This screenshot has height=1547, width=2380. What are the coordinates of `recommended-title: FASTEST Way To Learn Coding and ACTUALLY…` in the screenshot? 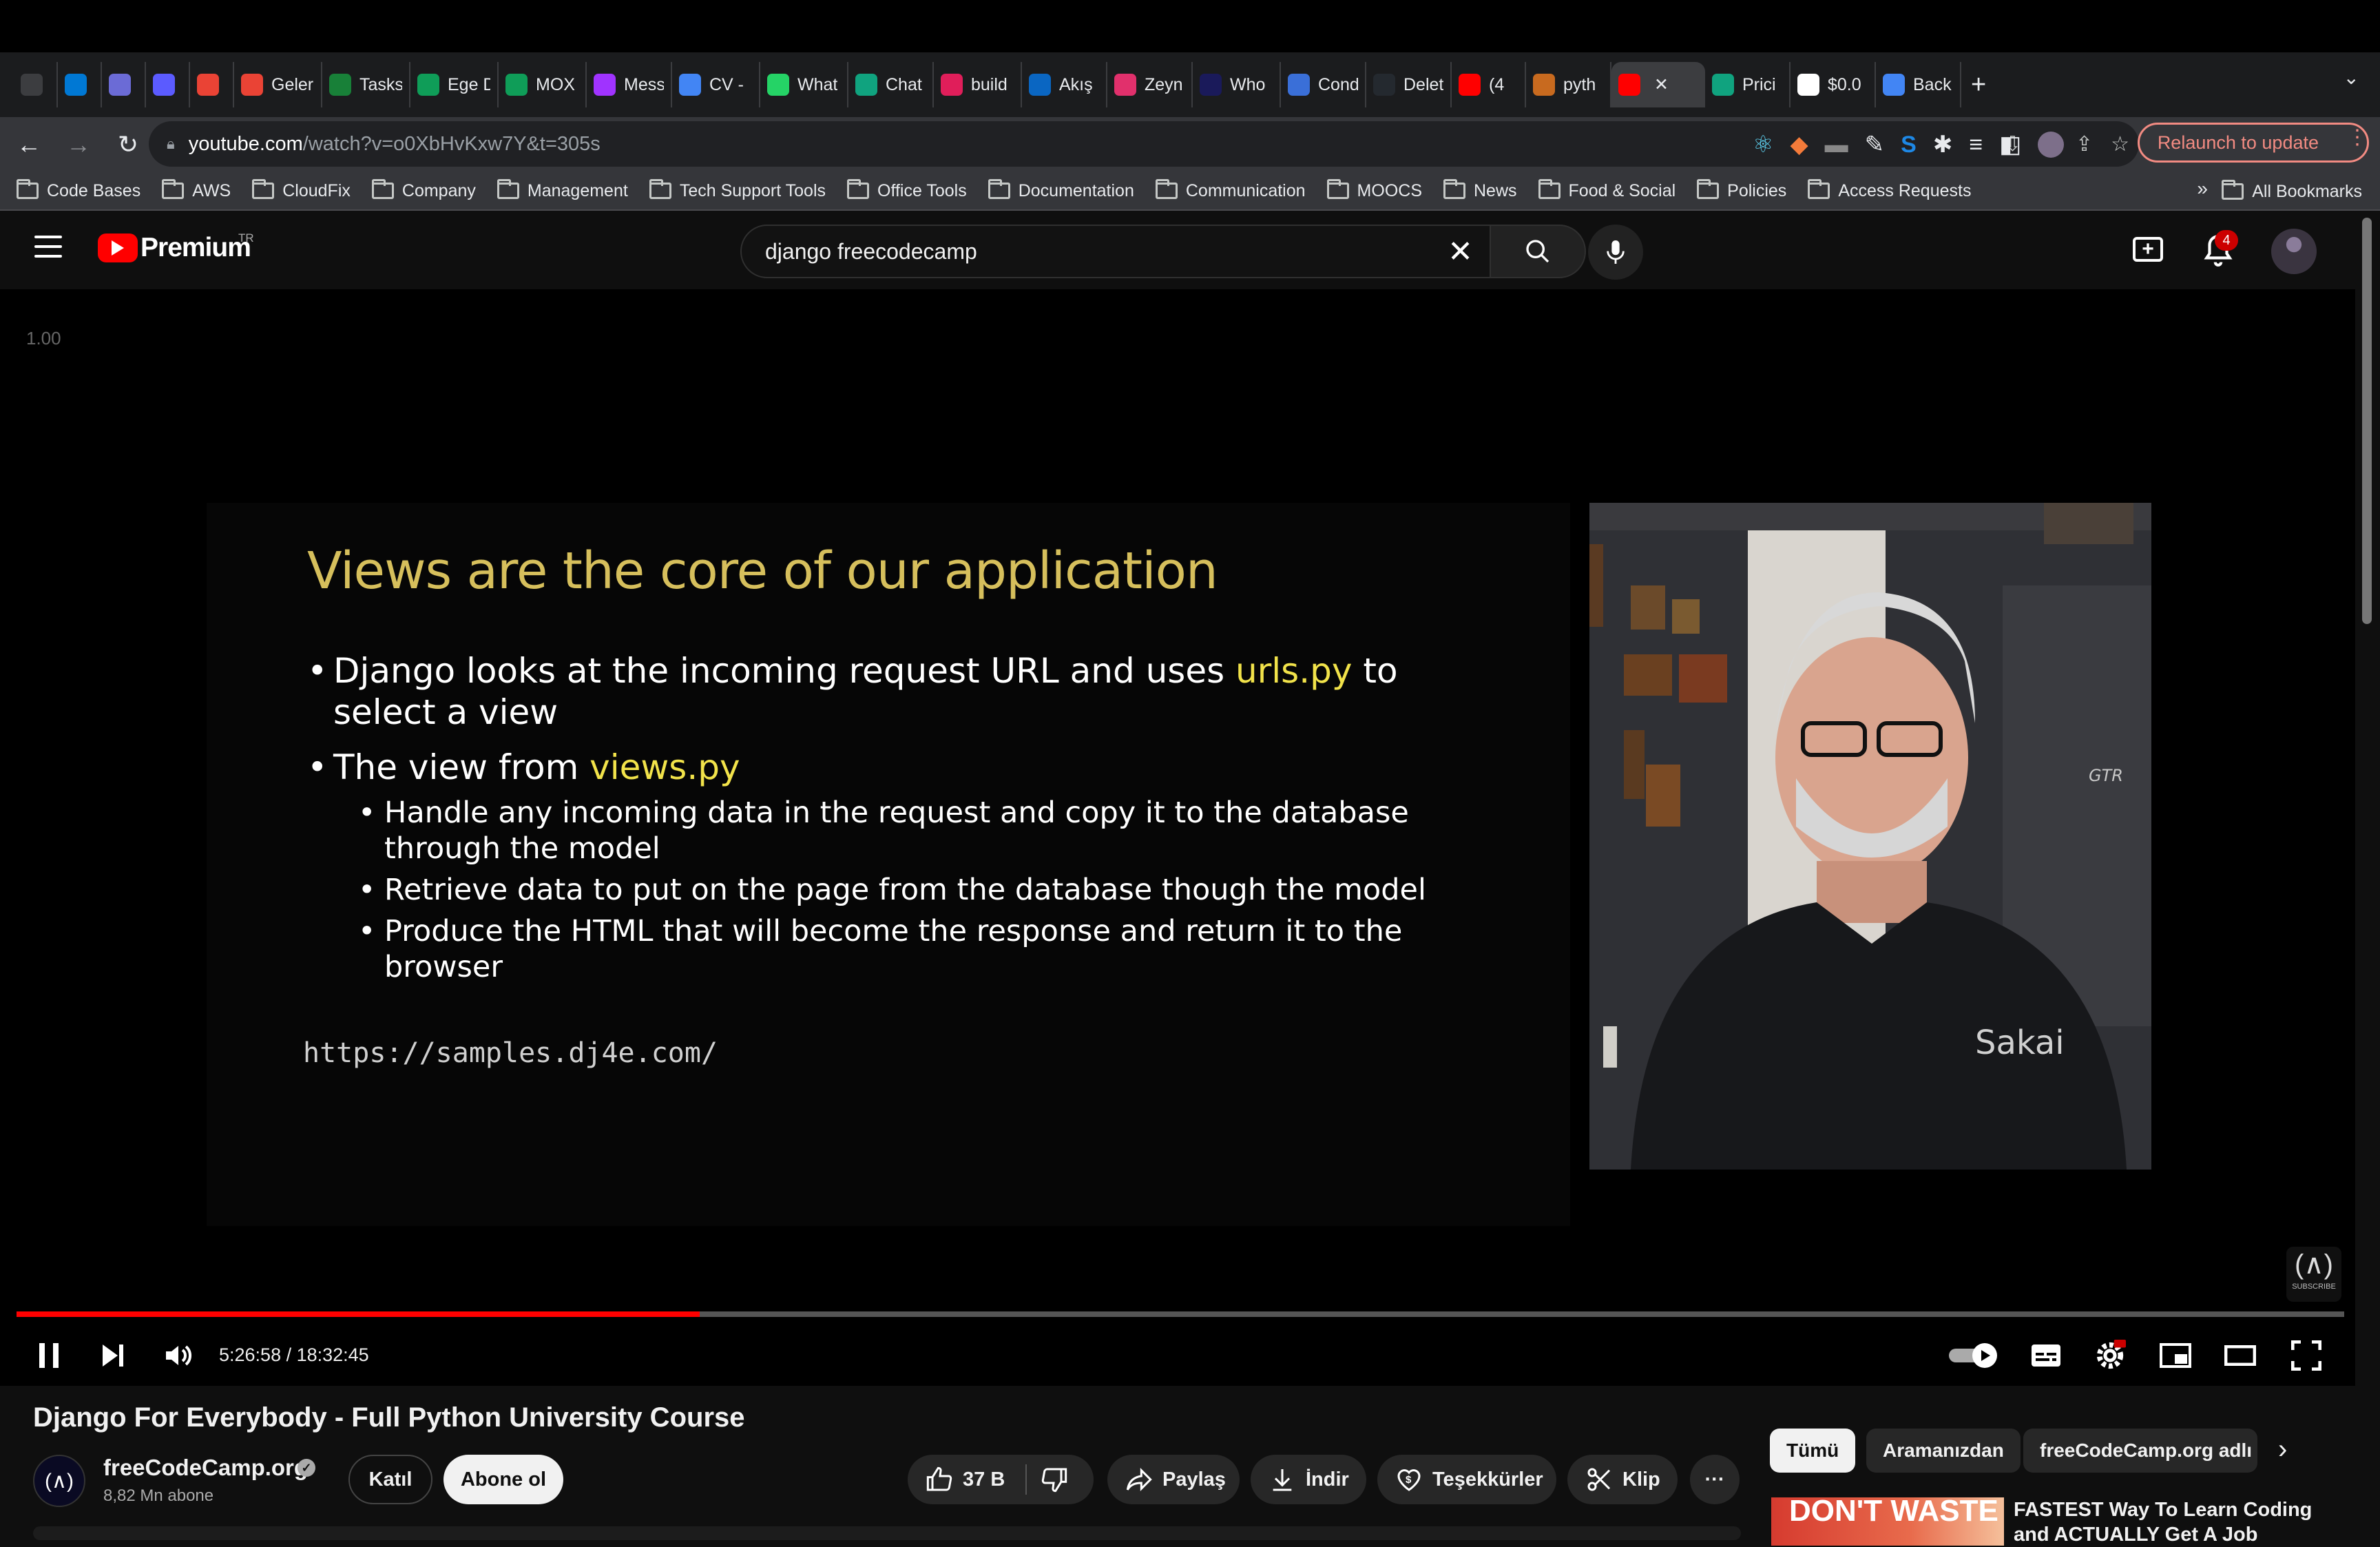 It's located at (2165, 1522).